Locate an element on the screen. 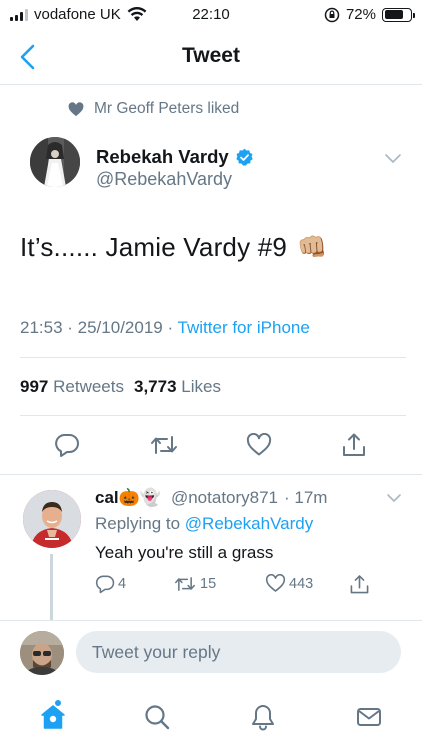 The image size is (422, 750). retweets-stat: 997 Retweets is located at coordinates (72, 387).